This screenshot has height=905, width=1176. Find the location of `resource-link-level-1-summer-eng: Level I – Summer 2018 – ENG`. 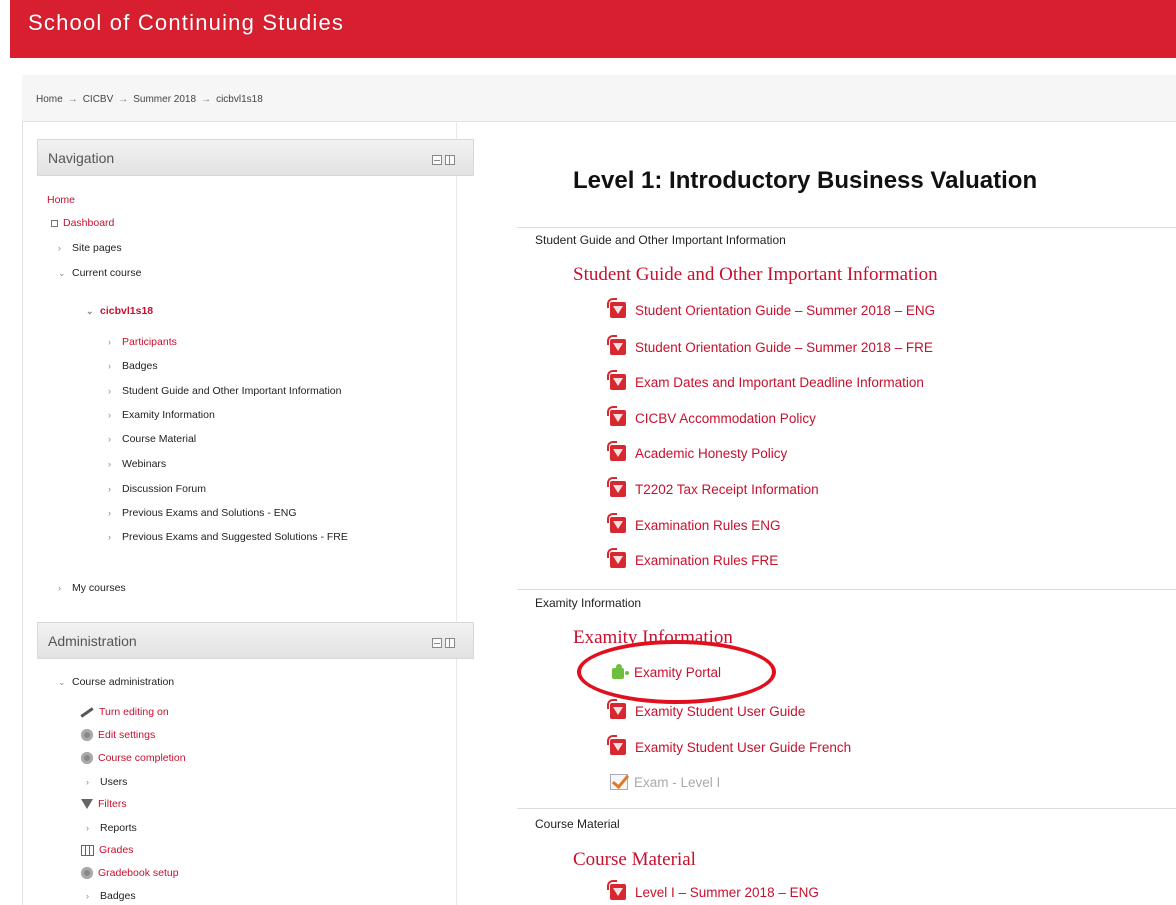

resource-link-level-1-summer-eng: Level I – Summer 2018 – ENG is located at coordinates (713, 890).